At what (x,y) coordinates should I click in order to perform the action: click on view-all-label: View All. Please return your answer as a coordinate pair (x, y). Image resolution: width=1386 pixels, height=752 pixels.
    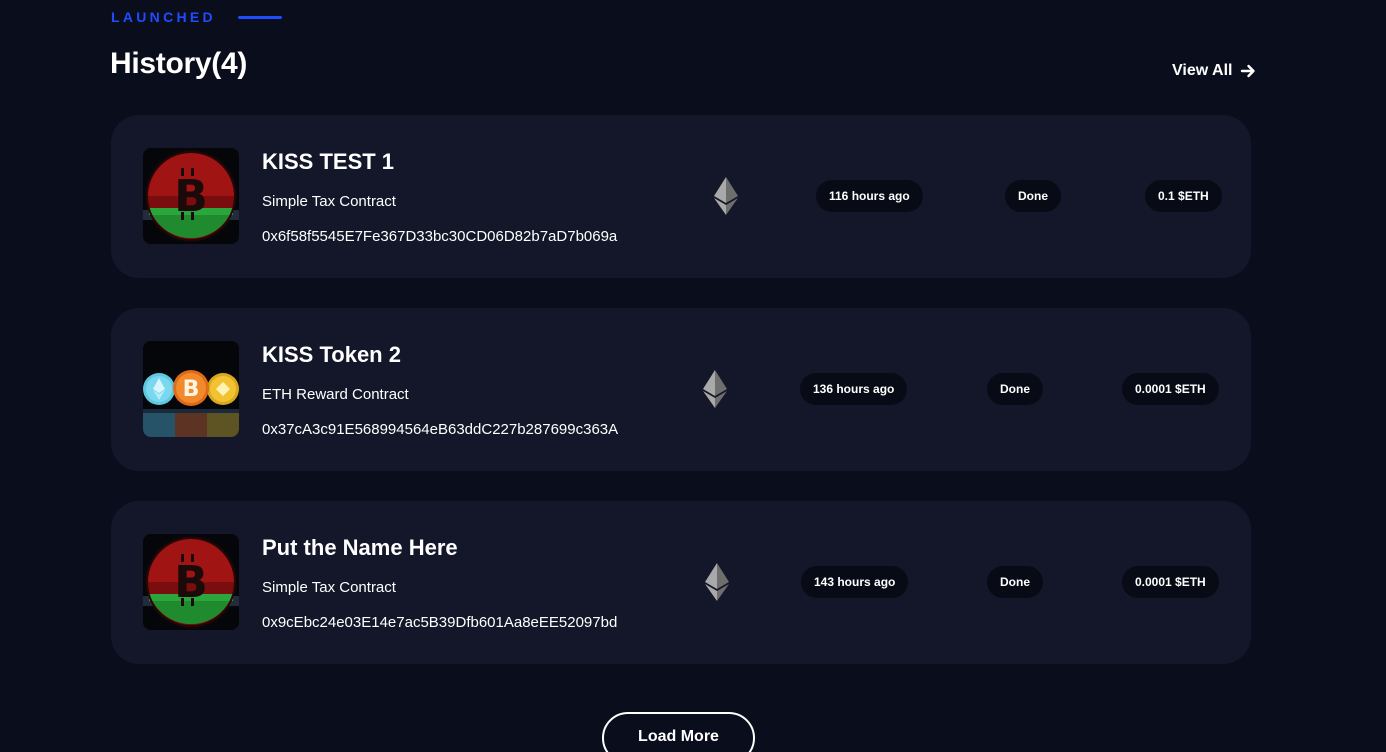
    Looking at the image, I should click on (1202, 70).